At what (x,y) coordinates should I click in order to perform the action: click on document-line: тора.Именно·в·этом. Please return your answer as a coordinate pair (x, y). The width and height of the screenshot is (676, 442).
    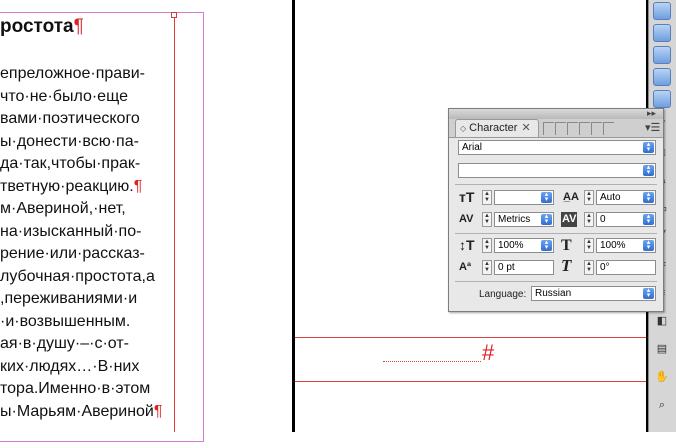
    Looking at the image, I should click on (86, 389).